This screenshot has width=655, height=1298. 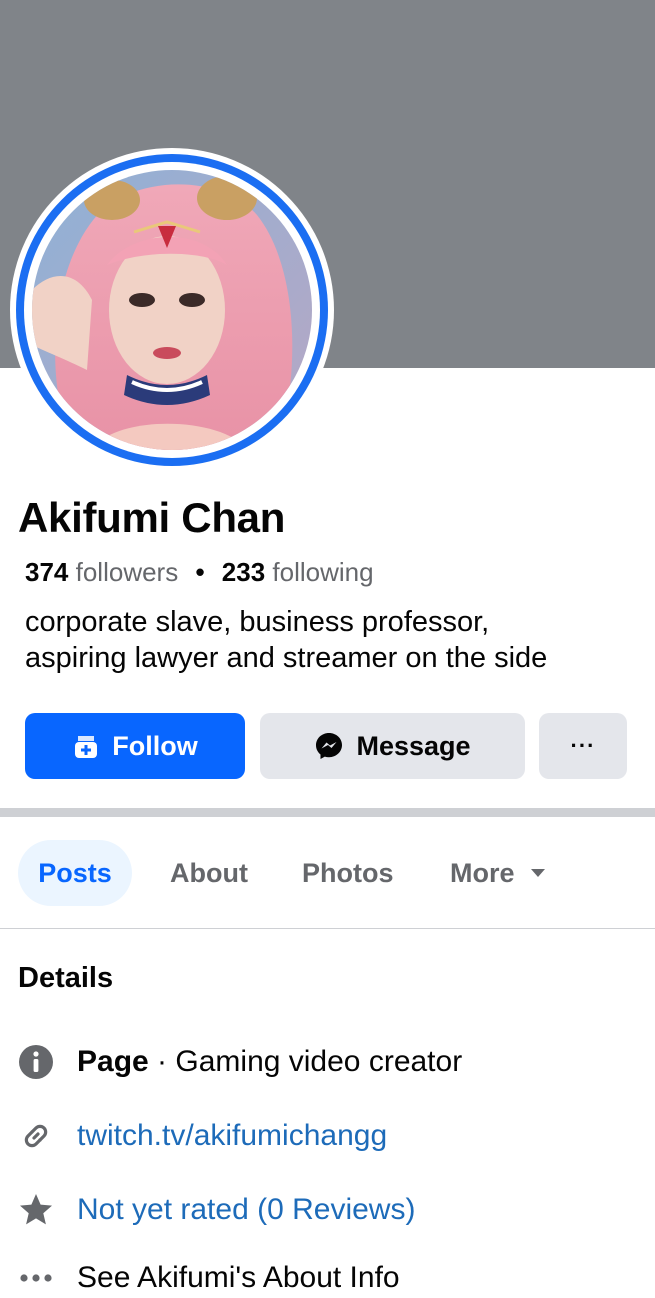 I want to click on tab-more: More, so click(x=498, y=873).